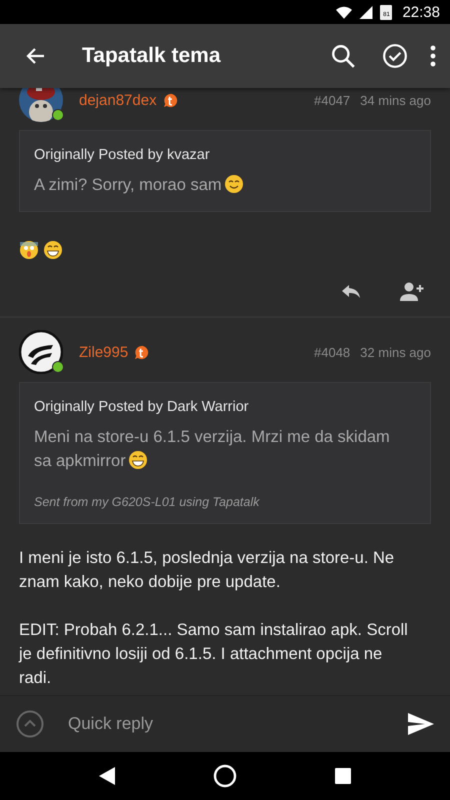 The image size is (450, 800). What do you see at coordinates (344, 12) in the screenshot?
I see `wifi-icon` at bounding box center [344, 12].